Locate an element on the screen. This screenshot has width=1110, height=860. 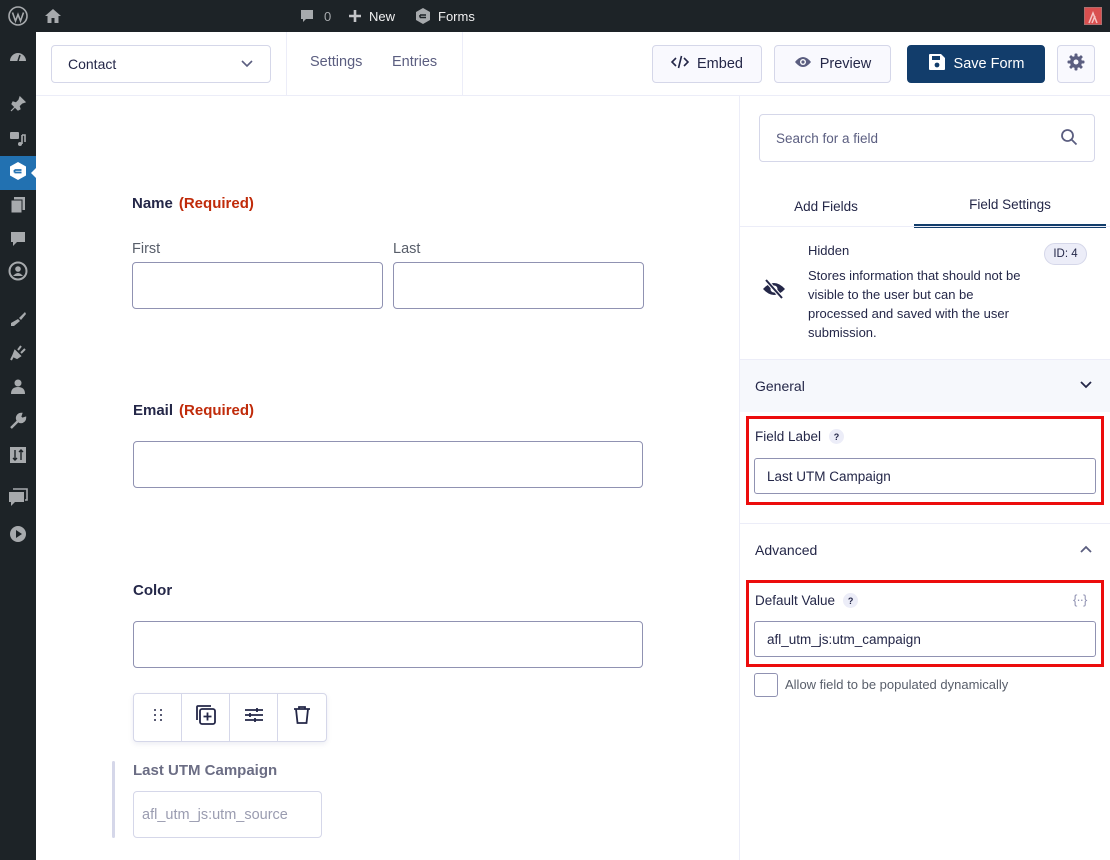
menu-plugins is located at coordinates (18, 355).